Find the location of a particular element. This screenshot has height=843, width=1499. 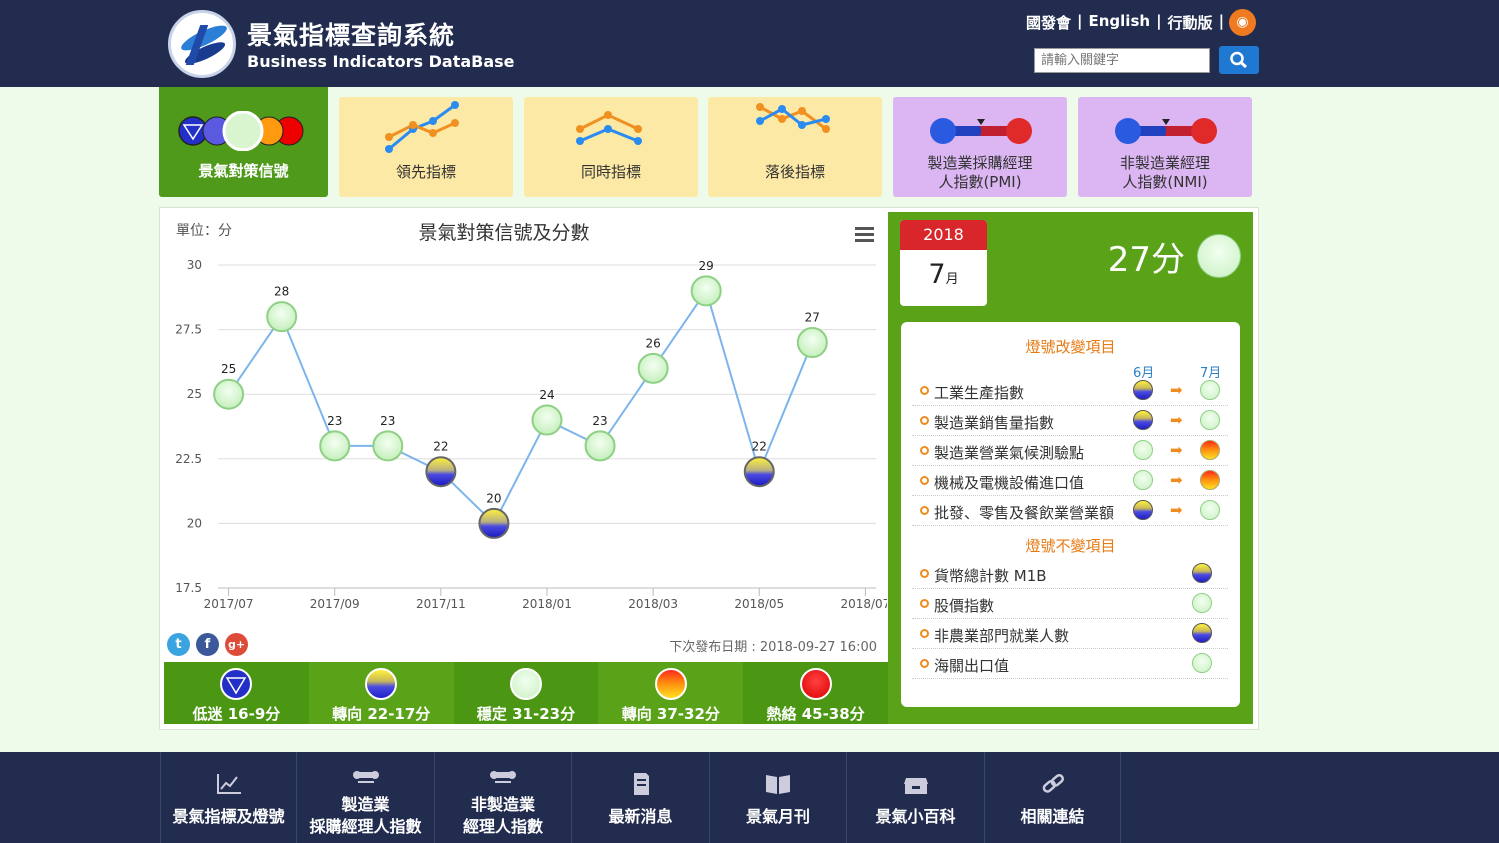

list-item: 批發、零售及餐飲業營業額 ➡ is located at coordinates (1070, 511).